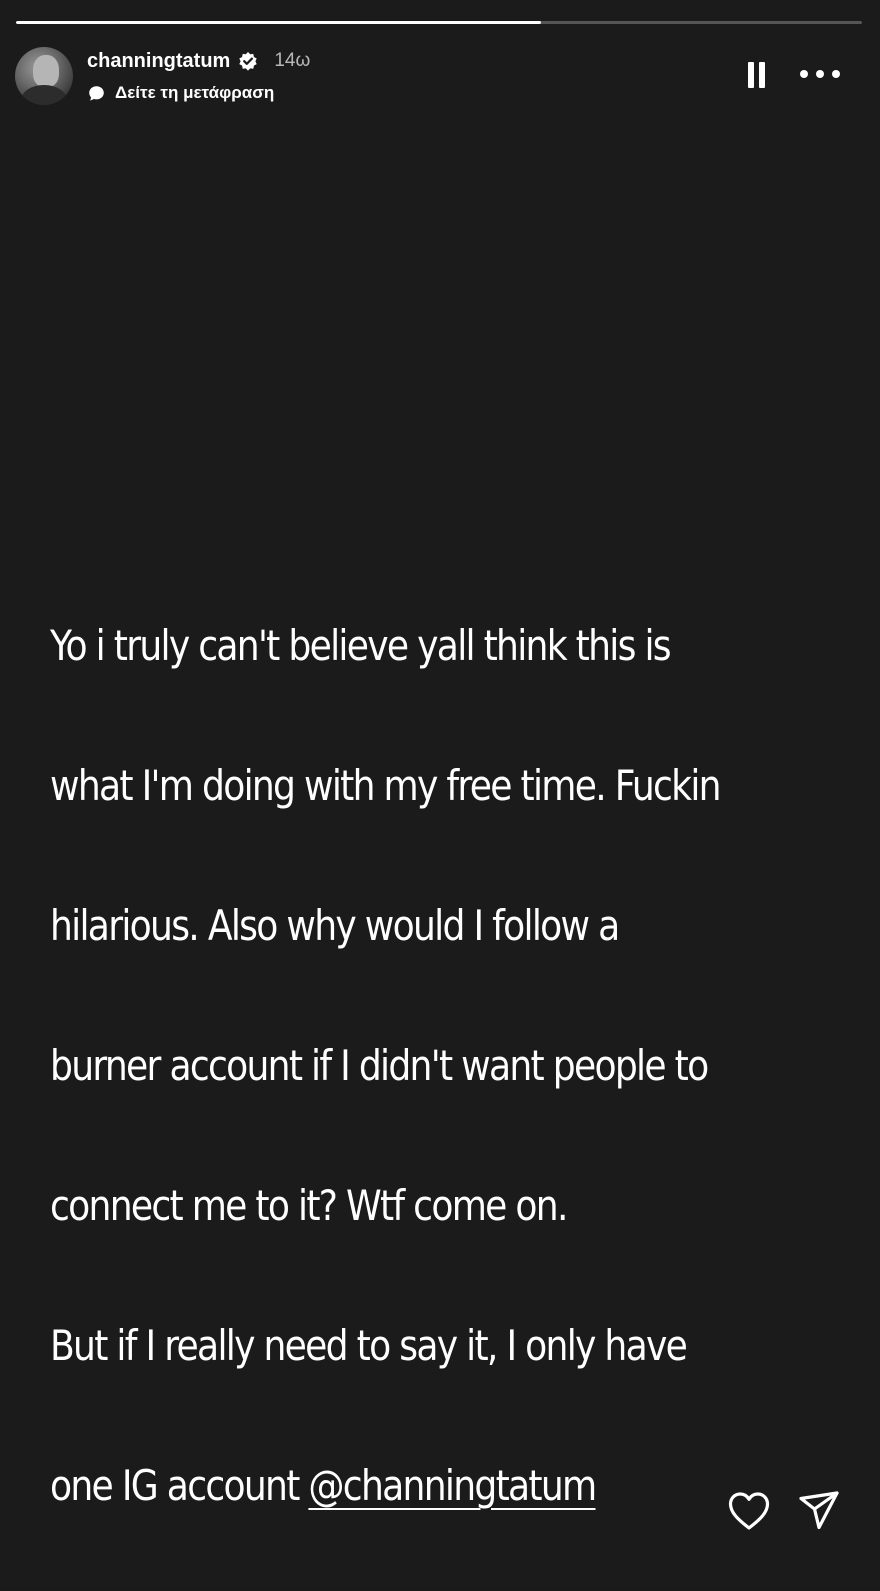 The height and width of the screenshot is (1591, 880). What do you see at coordinates (44, 95) in the screenshot?
I see `avatar-shoulders` at bounding box center [44, 95].